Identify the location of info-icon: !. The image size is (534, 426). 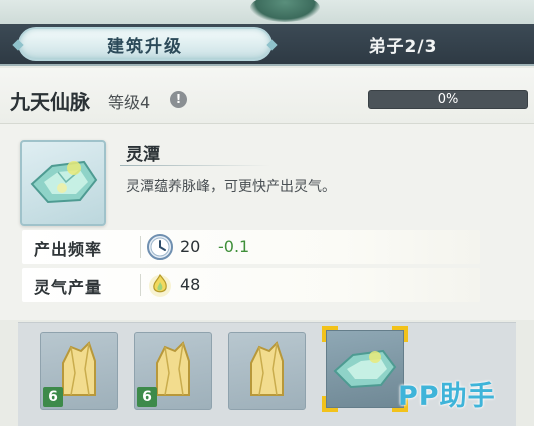
(178, 99).